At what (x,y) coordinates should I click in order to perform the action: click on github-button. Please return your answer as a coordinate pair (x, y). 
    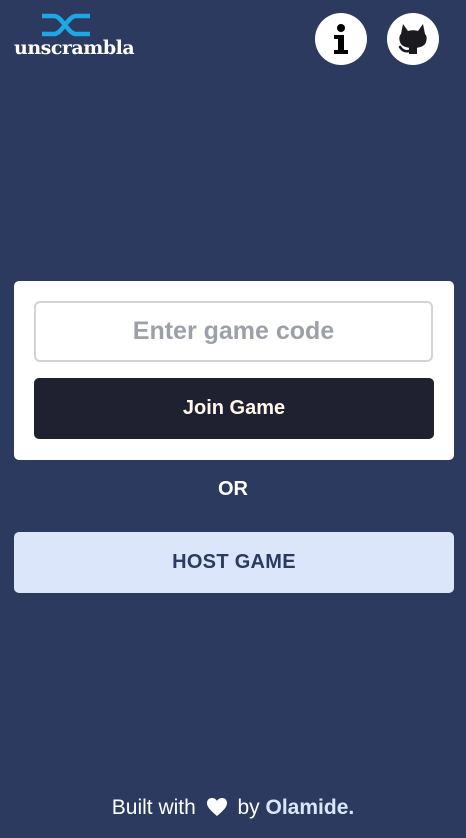
    Looking at the image, I should click on (413, 39).